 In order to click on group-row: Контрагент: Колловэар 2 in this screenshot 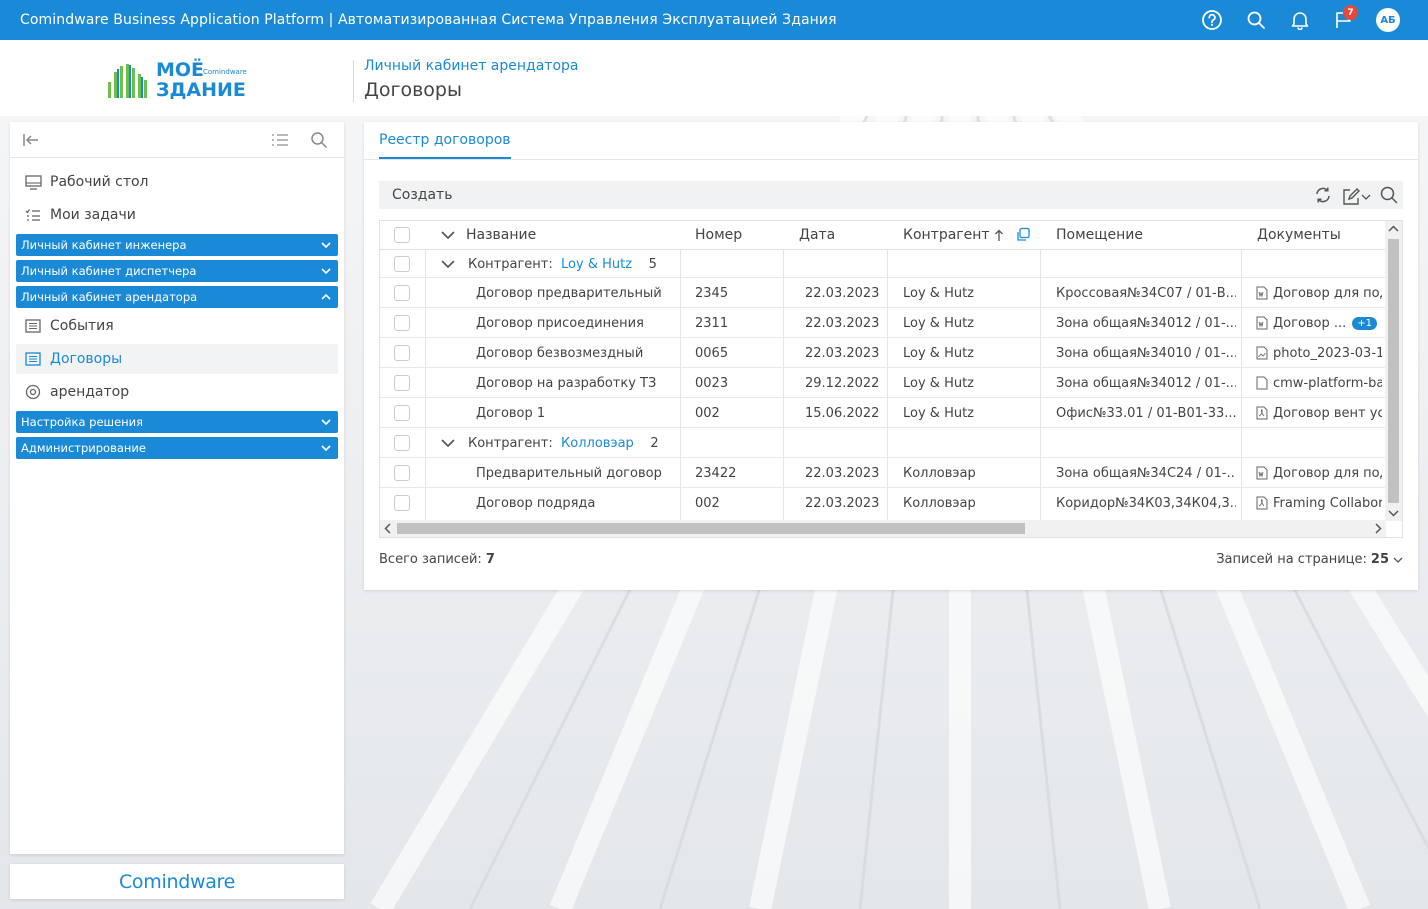, I will do `click(883, 443)`.